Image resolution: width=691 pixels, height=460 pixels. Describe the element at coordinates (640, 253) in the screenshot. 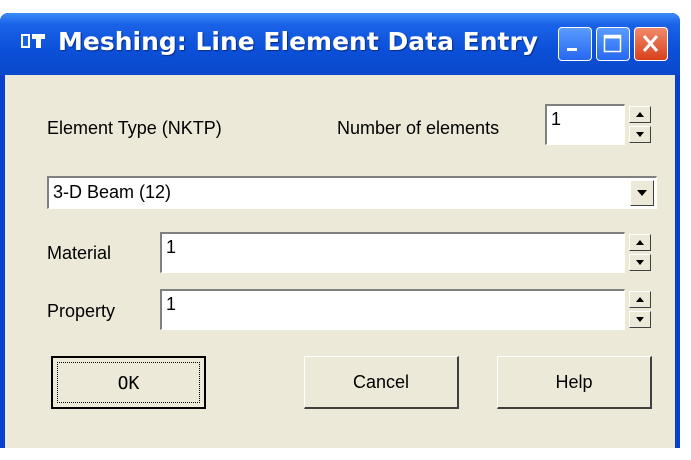

I see `material-spinner` at that location.